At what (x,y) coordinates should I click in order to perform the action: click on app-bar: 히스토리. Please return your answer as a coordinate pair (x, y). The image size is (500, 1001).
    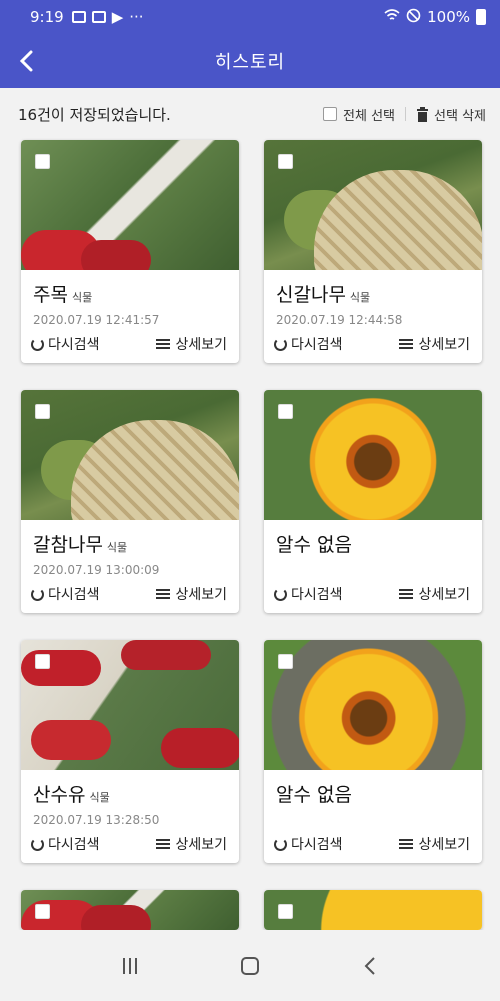
    Looking at the image, I should click on (250, 61).